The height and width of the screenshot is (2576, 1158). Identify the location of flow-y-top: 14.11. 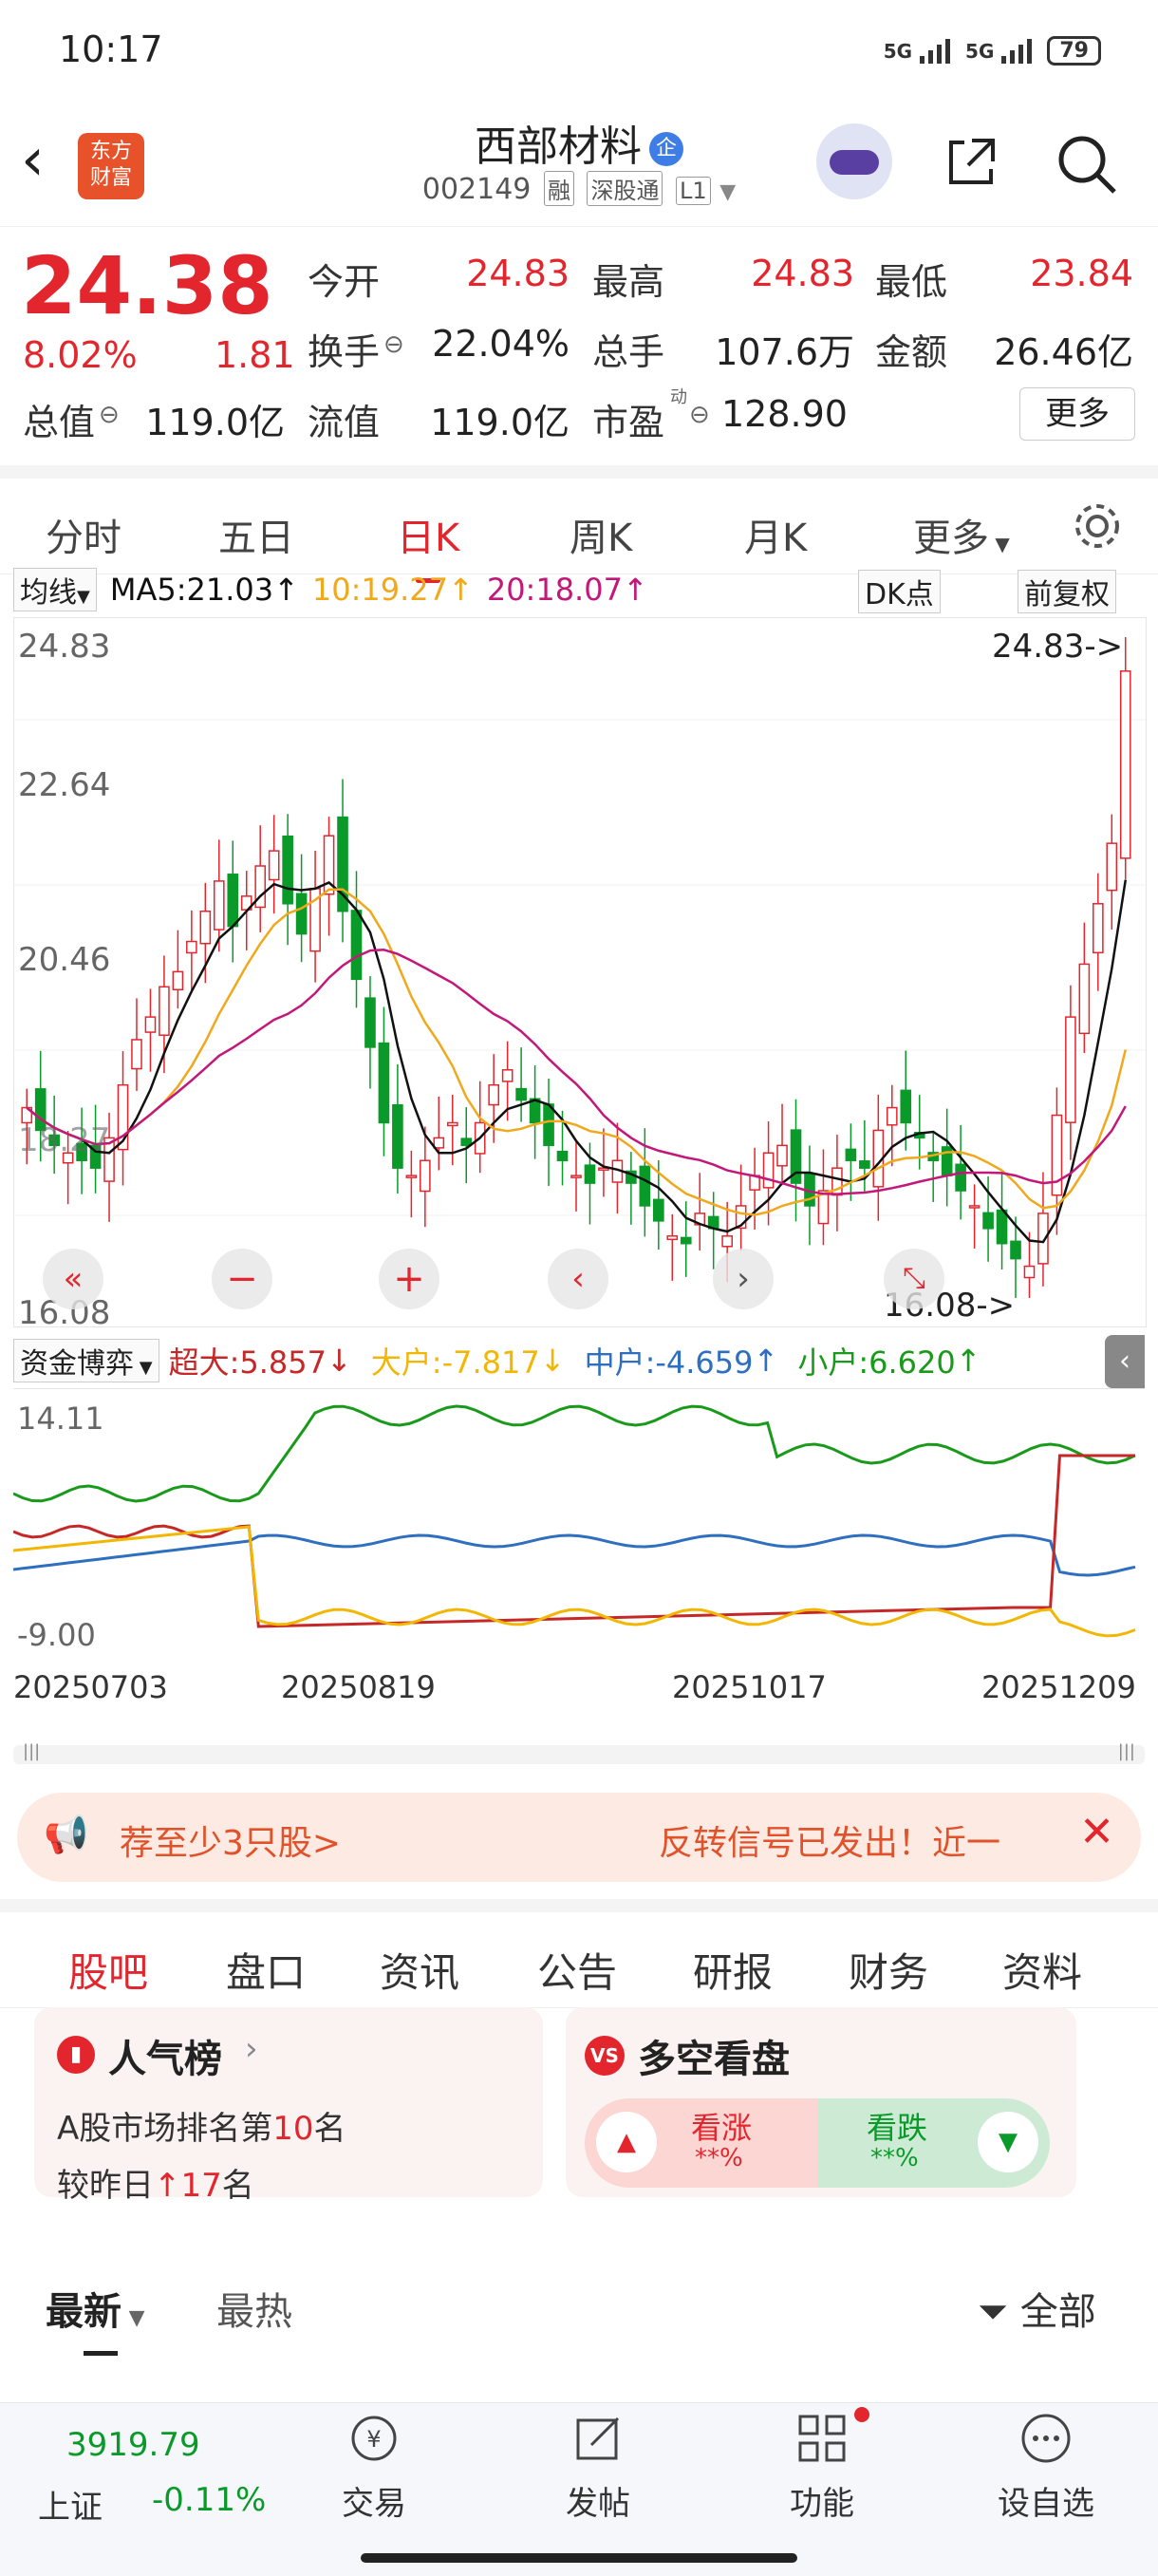
(60, 1419).